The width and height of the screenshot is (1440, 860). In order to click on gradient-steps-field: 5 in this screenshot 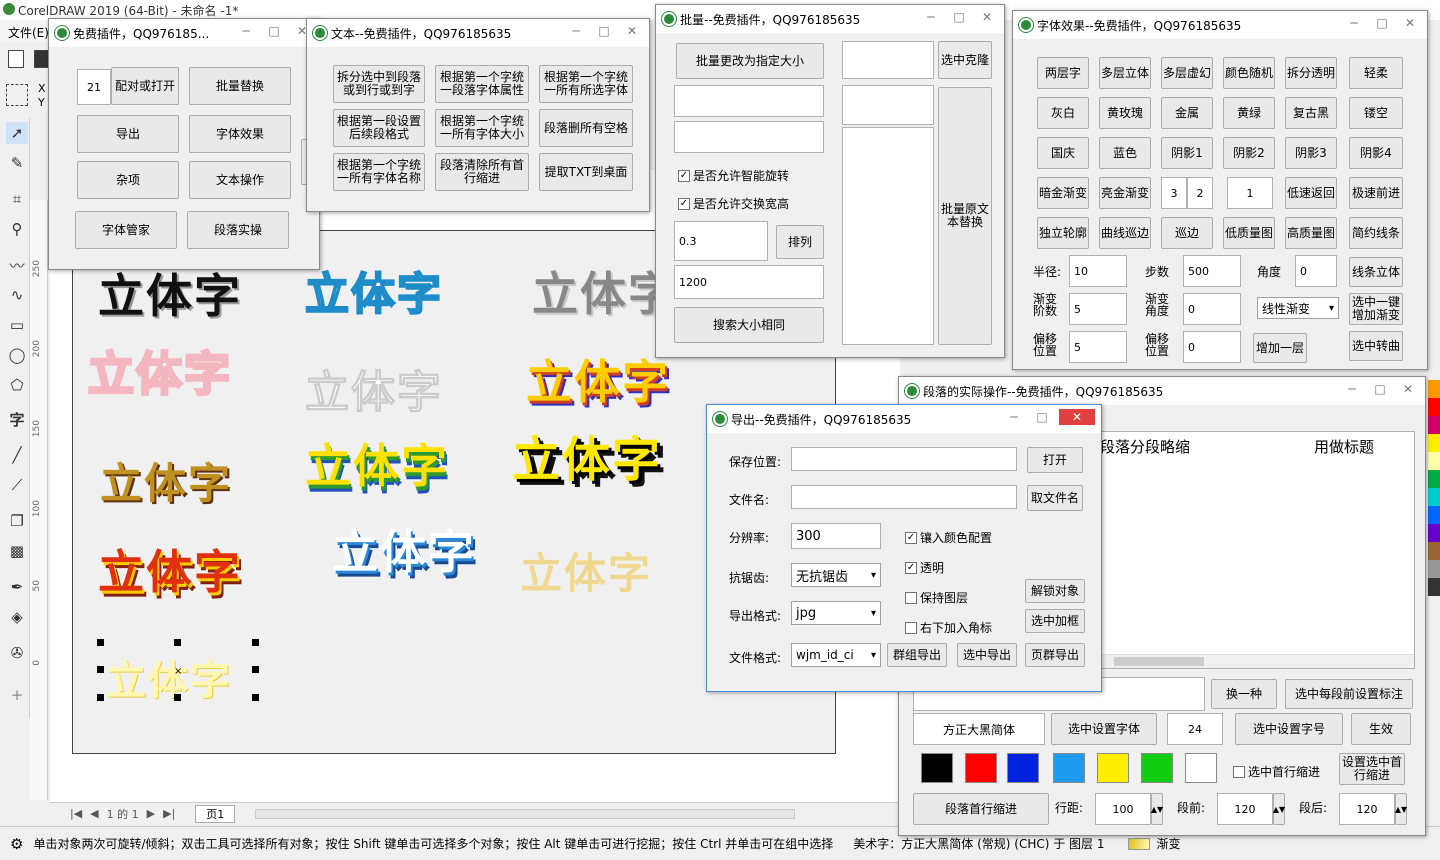, I will do `click(1098, 309)`.